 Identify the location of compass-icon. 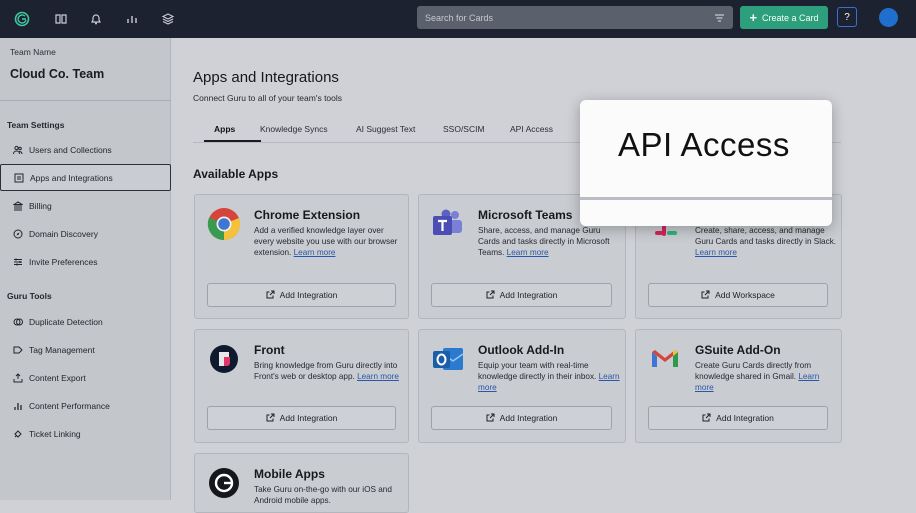
(18, 234).